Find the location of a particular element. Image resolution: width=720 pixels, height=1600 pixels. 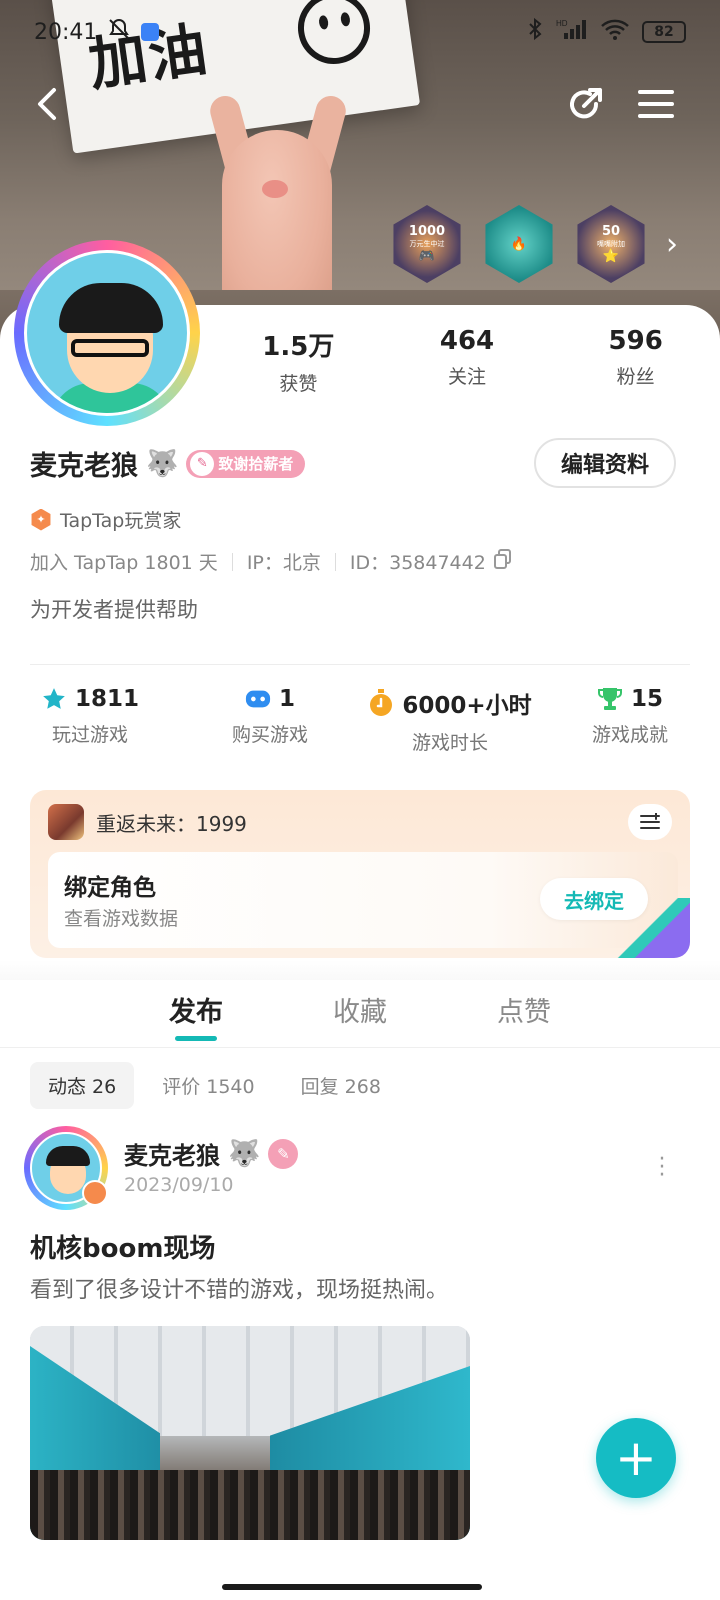

status-bar: 20:41 HD 82 is located at coordinates (360, 32).